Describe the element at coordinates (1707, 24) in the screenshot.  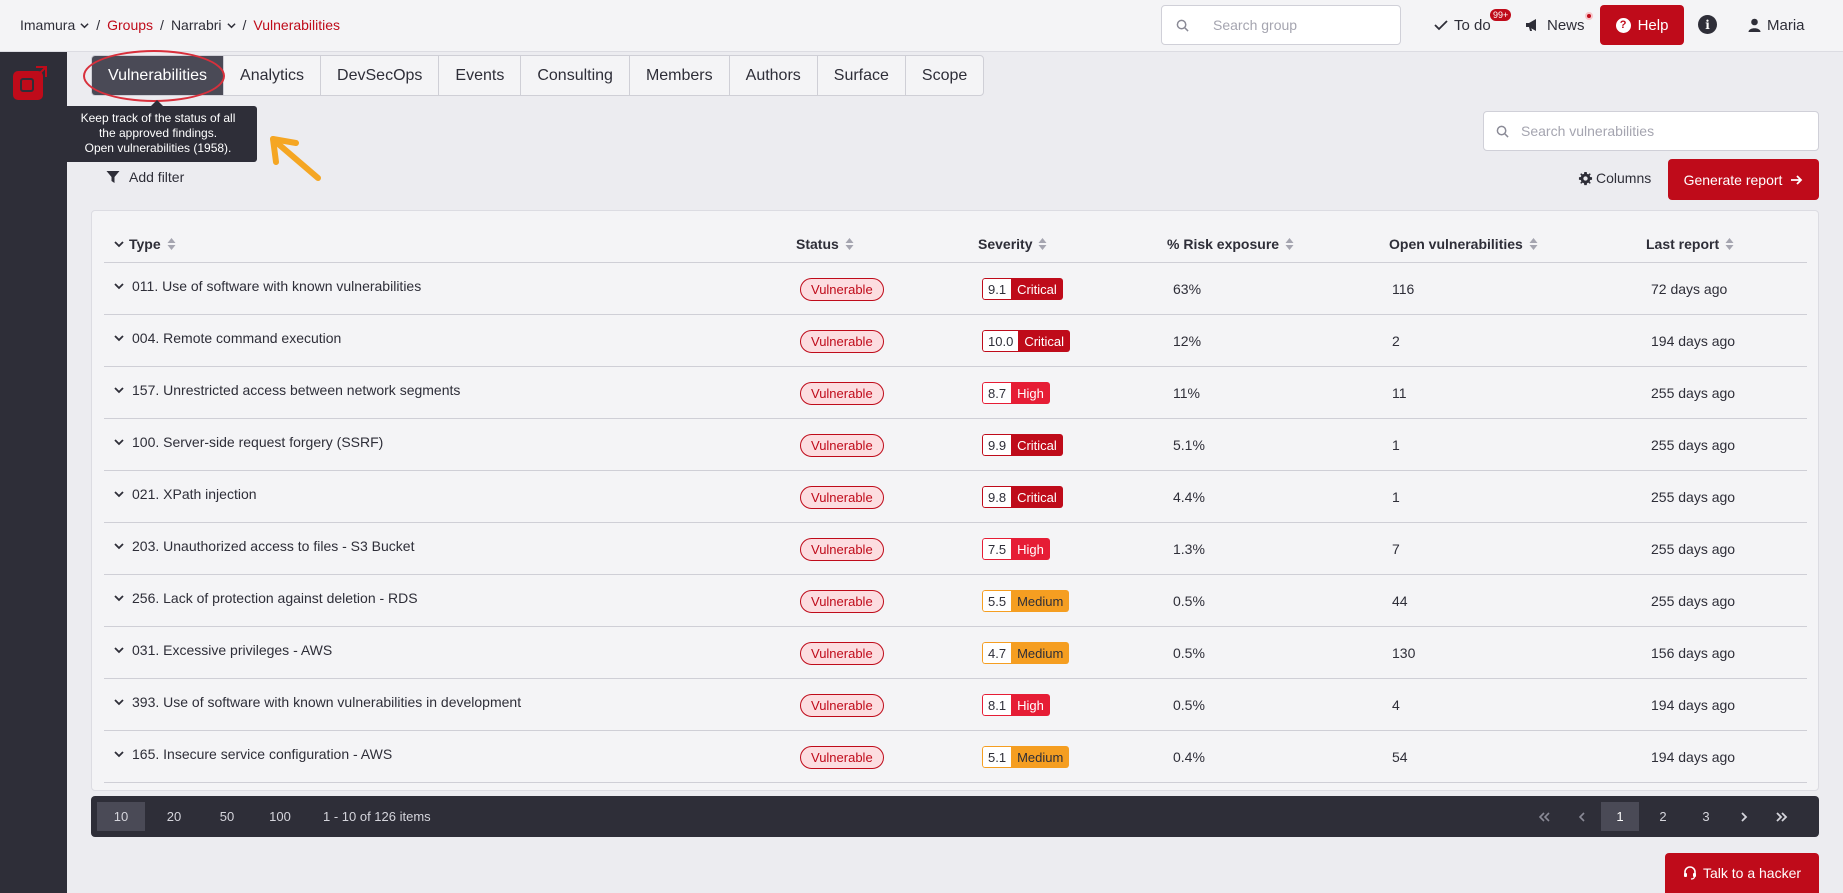
I see `info-icon: i` at that location.